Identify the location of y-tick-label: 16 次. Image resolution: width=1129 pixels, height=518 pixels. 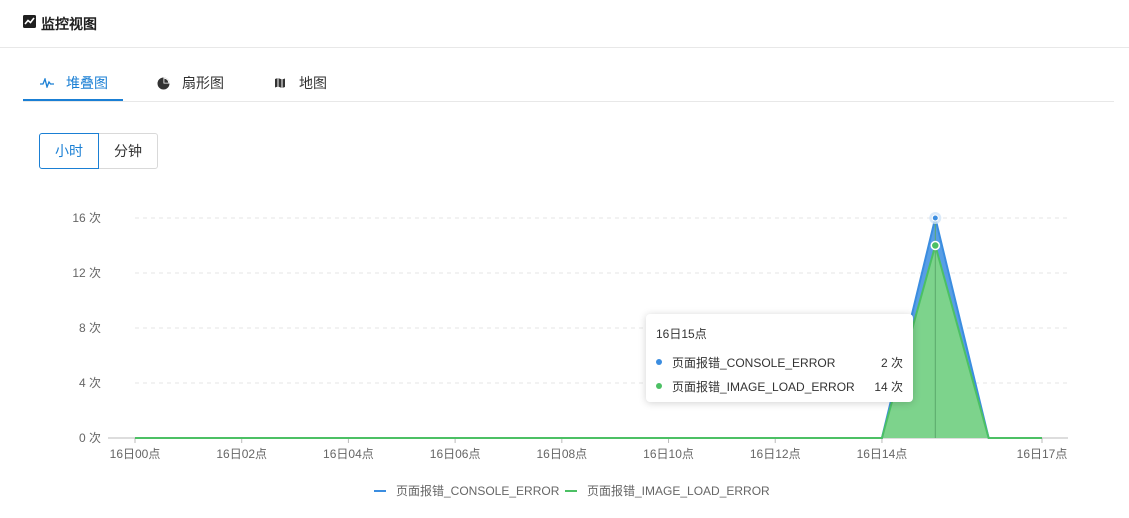
(86, 218).